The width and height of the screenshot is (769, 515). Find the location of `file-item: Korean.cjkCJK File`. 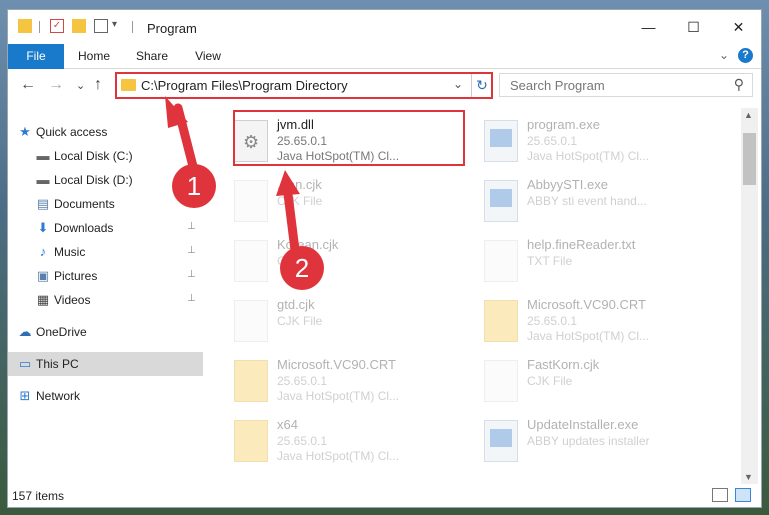

file-item: Korean.cjkCJK File is located at coordinates (351, 261).